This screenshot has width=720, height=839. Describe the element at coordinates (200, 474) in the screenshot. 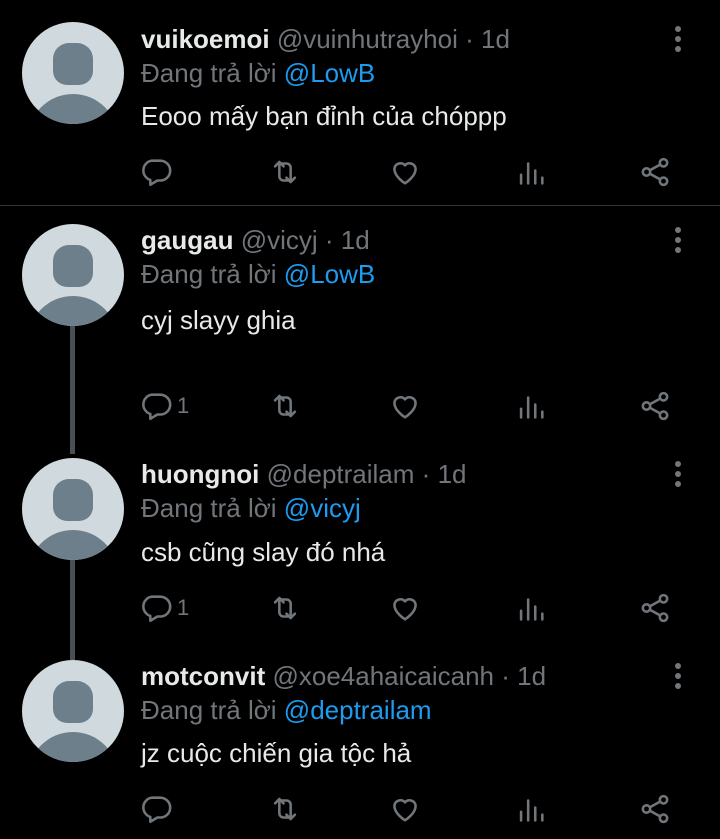

I see `username: huongnoi` at that location.